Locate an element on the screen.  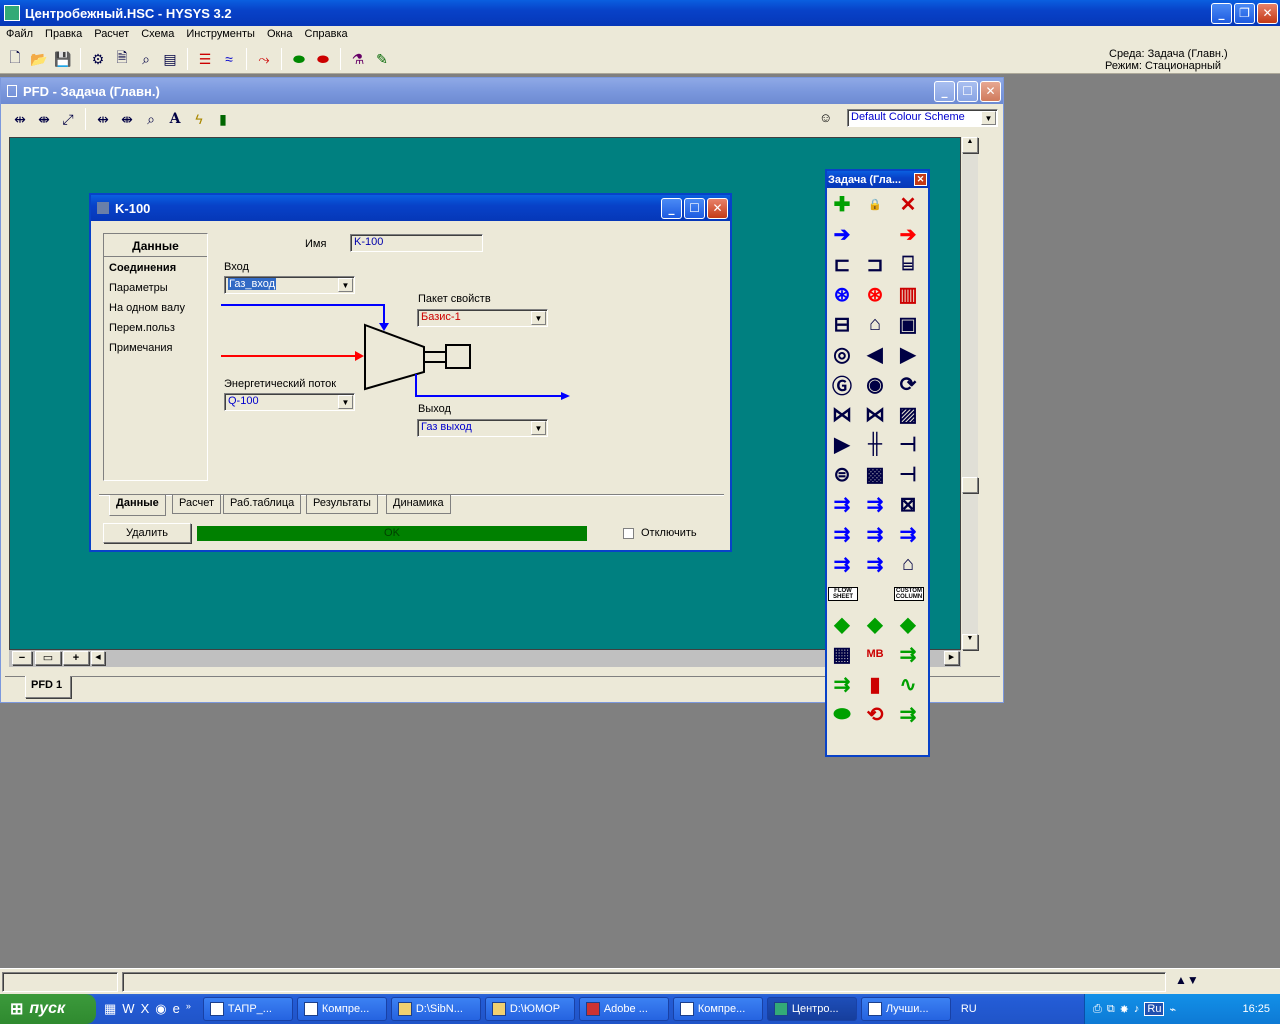
break-connection-icon: ⇼ is located at coordinates (127, 119).